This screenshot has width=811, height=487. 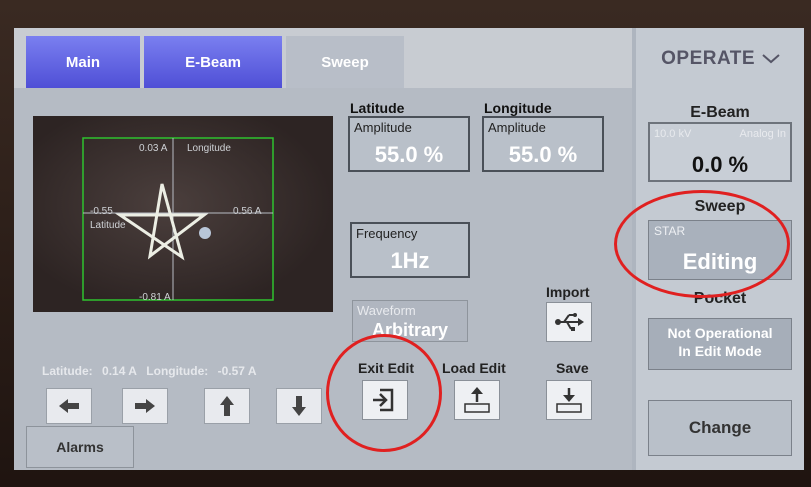 I want to click on longitude-amplitude-box: Amplitude 55.0 %, so click(x=543, y=144).